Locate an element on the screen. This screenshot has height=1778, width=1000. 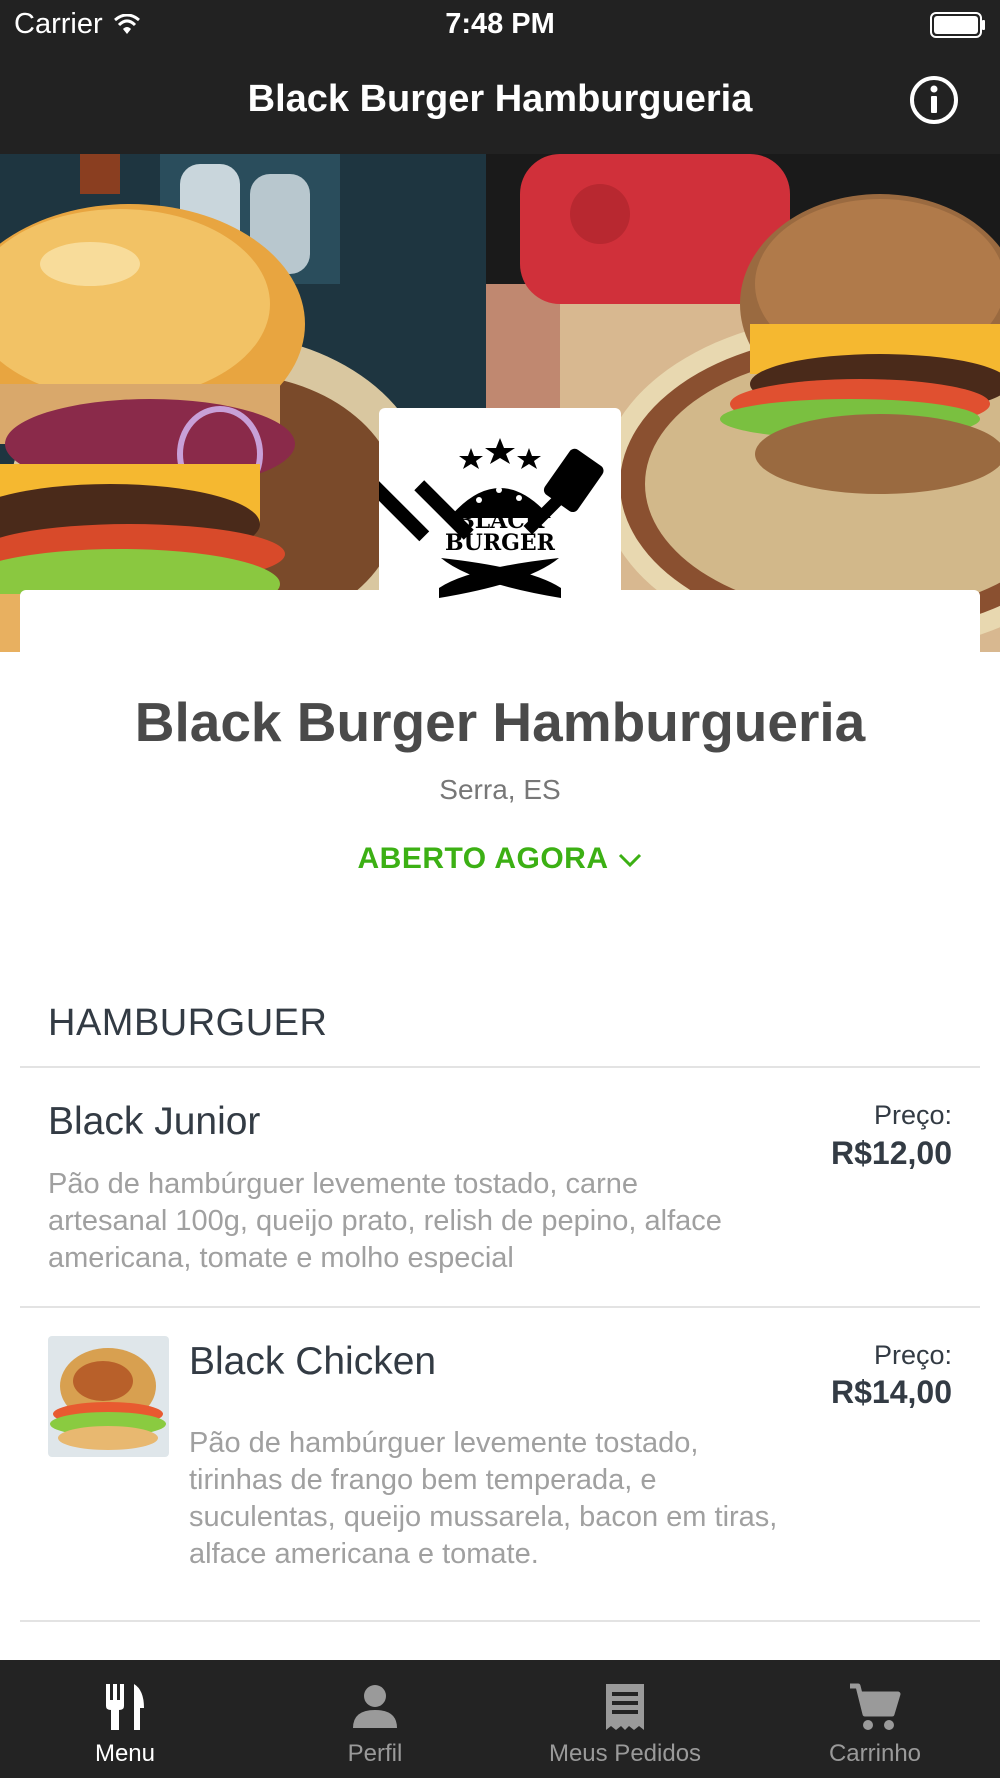
open-status-label: ABERTO AGORA is located at coordinates (483, 858).